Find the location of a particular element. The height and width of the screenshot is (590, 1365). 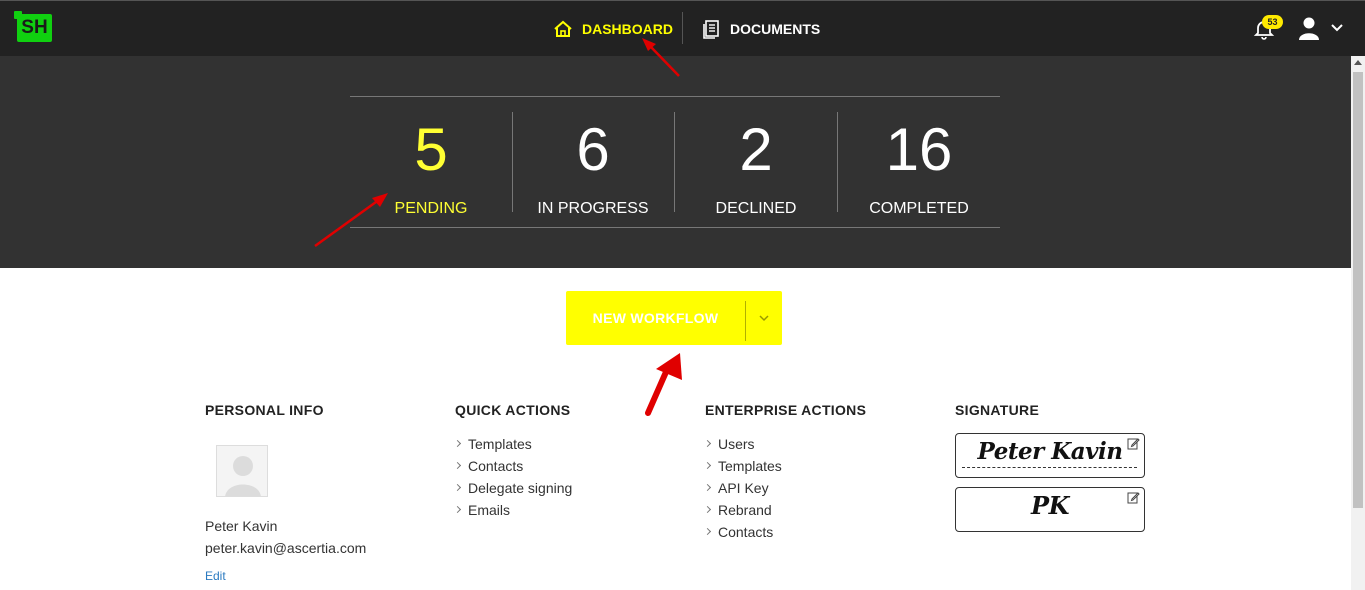

stat-in-progress: 6 IN PROGRESS is located at coordinates (593, 164).